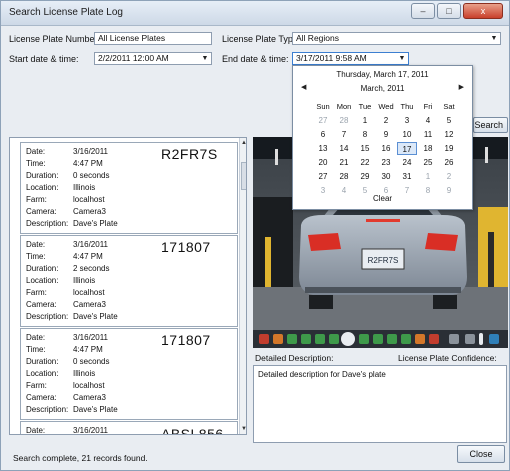 This screenshot has width=510, height=471. Describe the element at coordinates (306, 339) in the screenshot. I see `previous-frame-icon` at that location.